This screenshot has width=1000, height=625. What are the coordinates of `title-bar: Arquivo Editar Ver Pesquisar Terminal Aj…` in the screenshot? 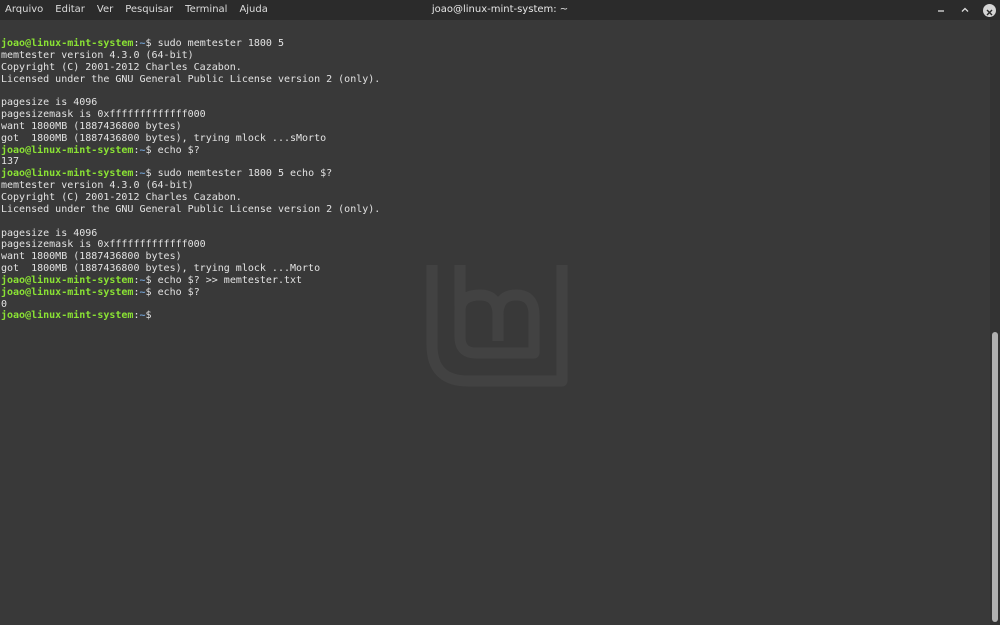 It's located at (500, 10).